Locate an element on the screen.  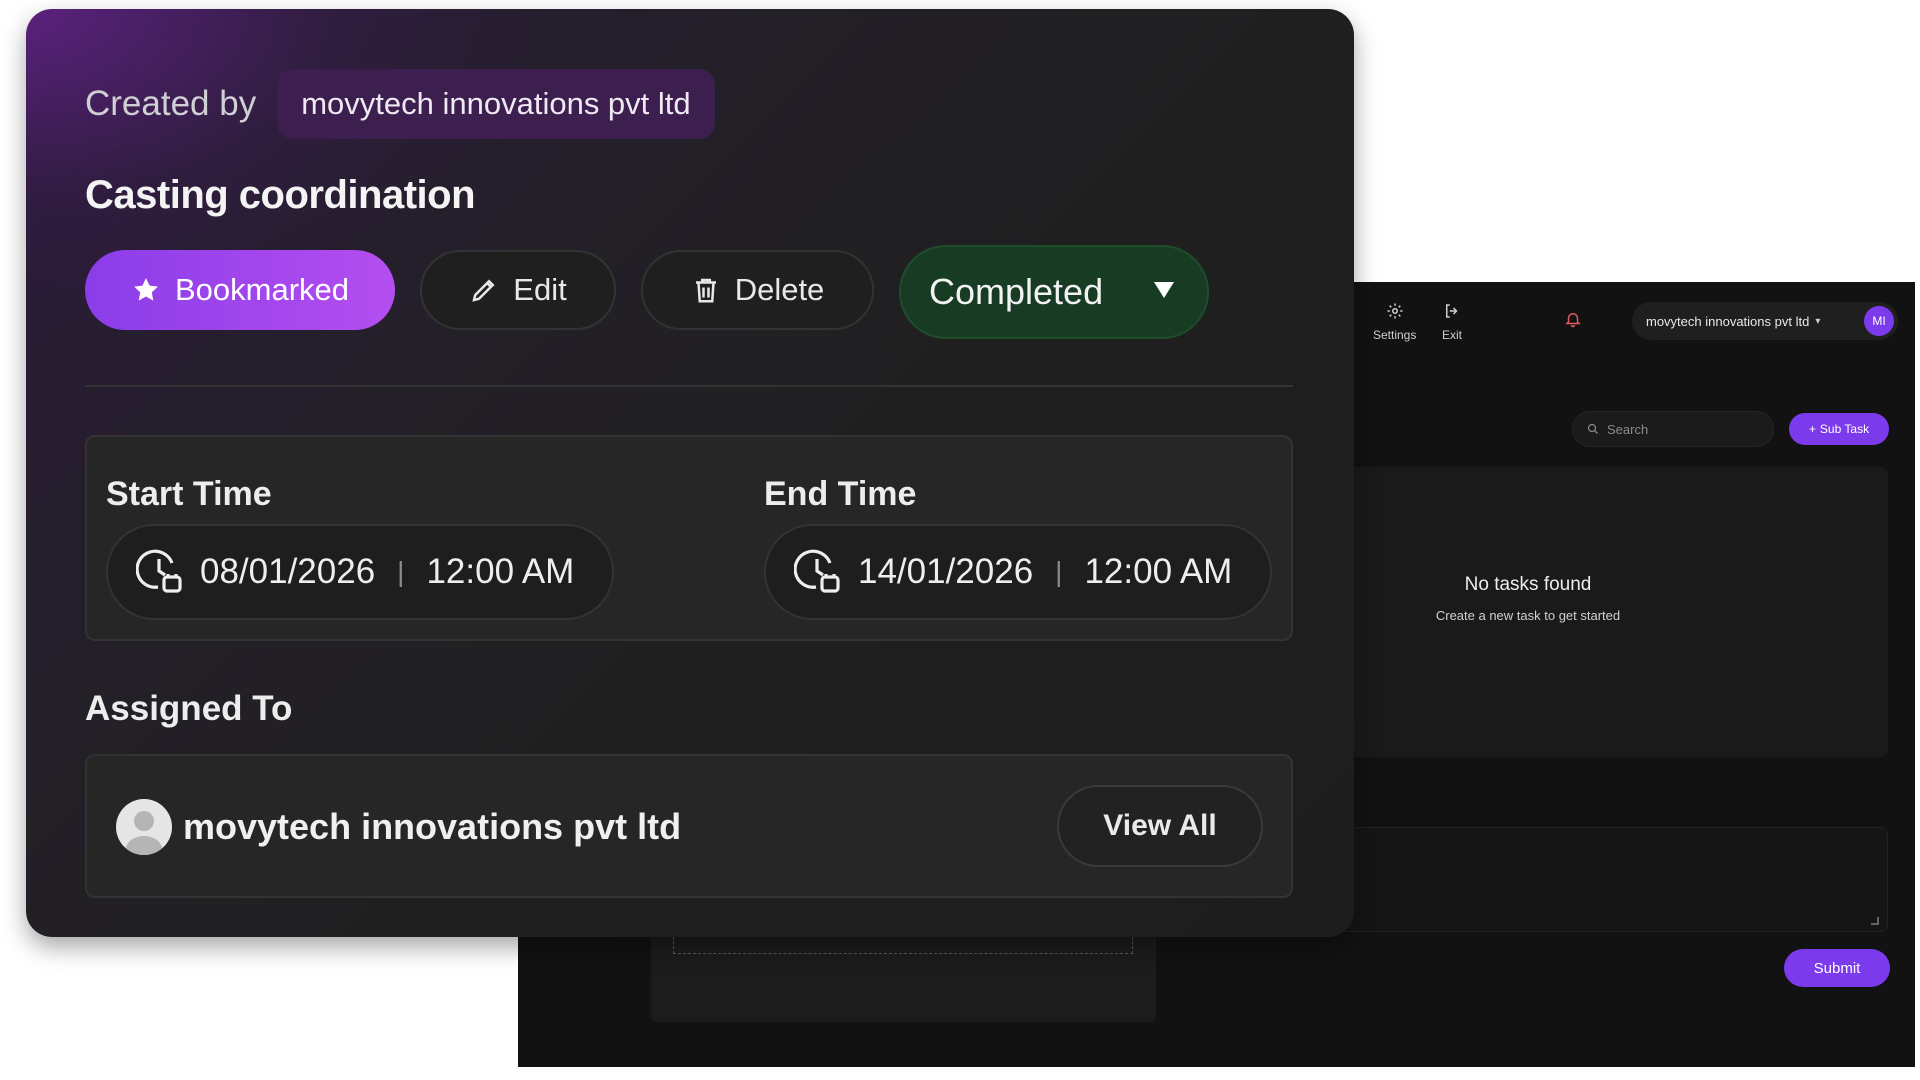
pencil-icon is located at coordinates (483, 290).